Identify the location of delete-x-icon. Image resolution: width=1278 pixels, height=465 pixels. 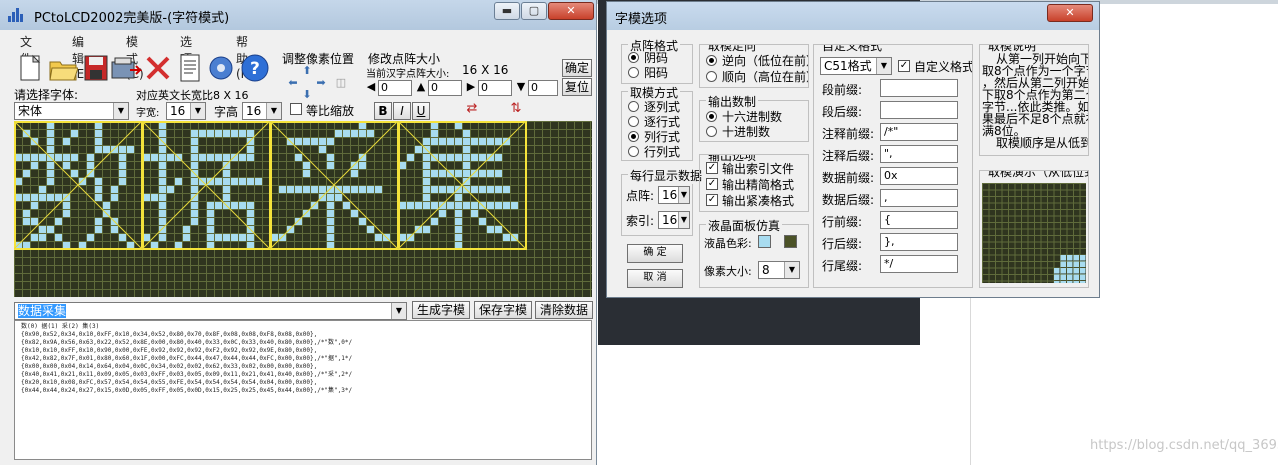
(158, 67).